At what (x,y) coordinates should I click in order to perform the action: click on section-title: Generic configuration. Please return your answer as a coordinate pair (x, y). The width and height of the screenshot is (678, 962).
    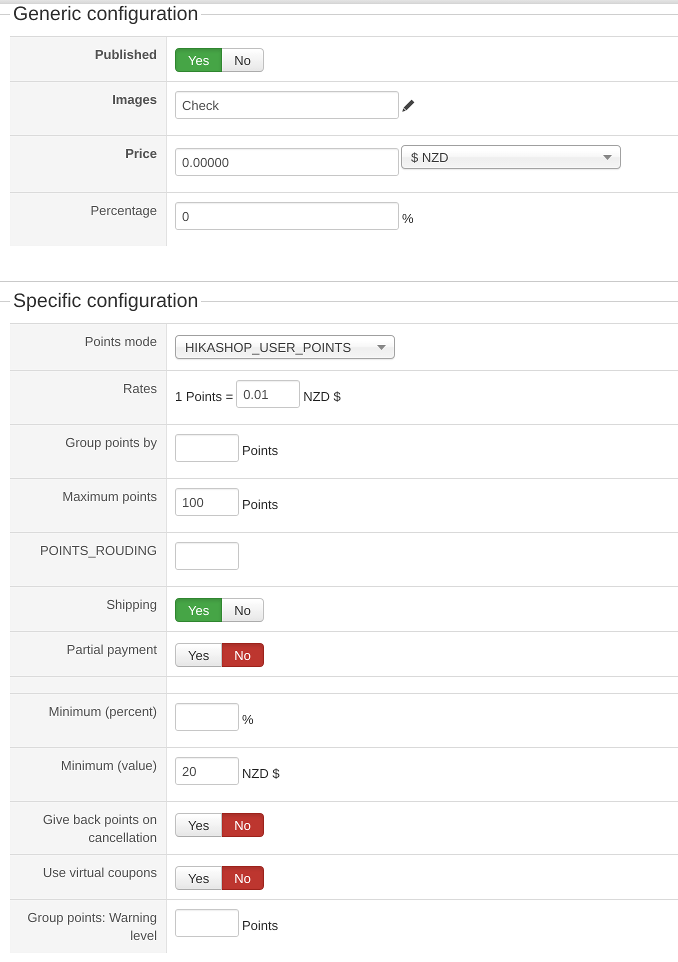
    Looking at the image, I should click on (106, 14).